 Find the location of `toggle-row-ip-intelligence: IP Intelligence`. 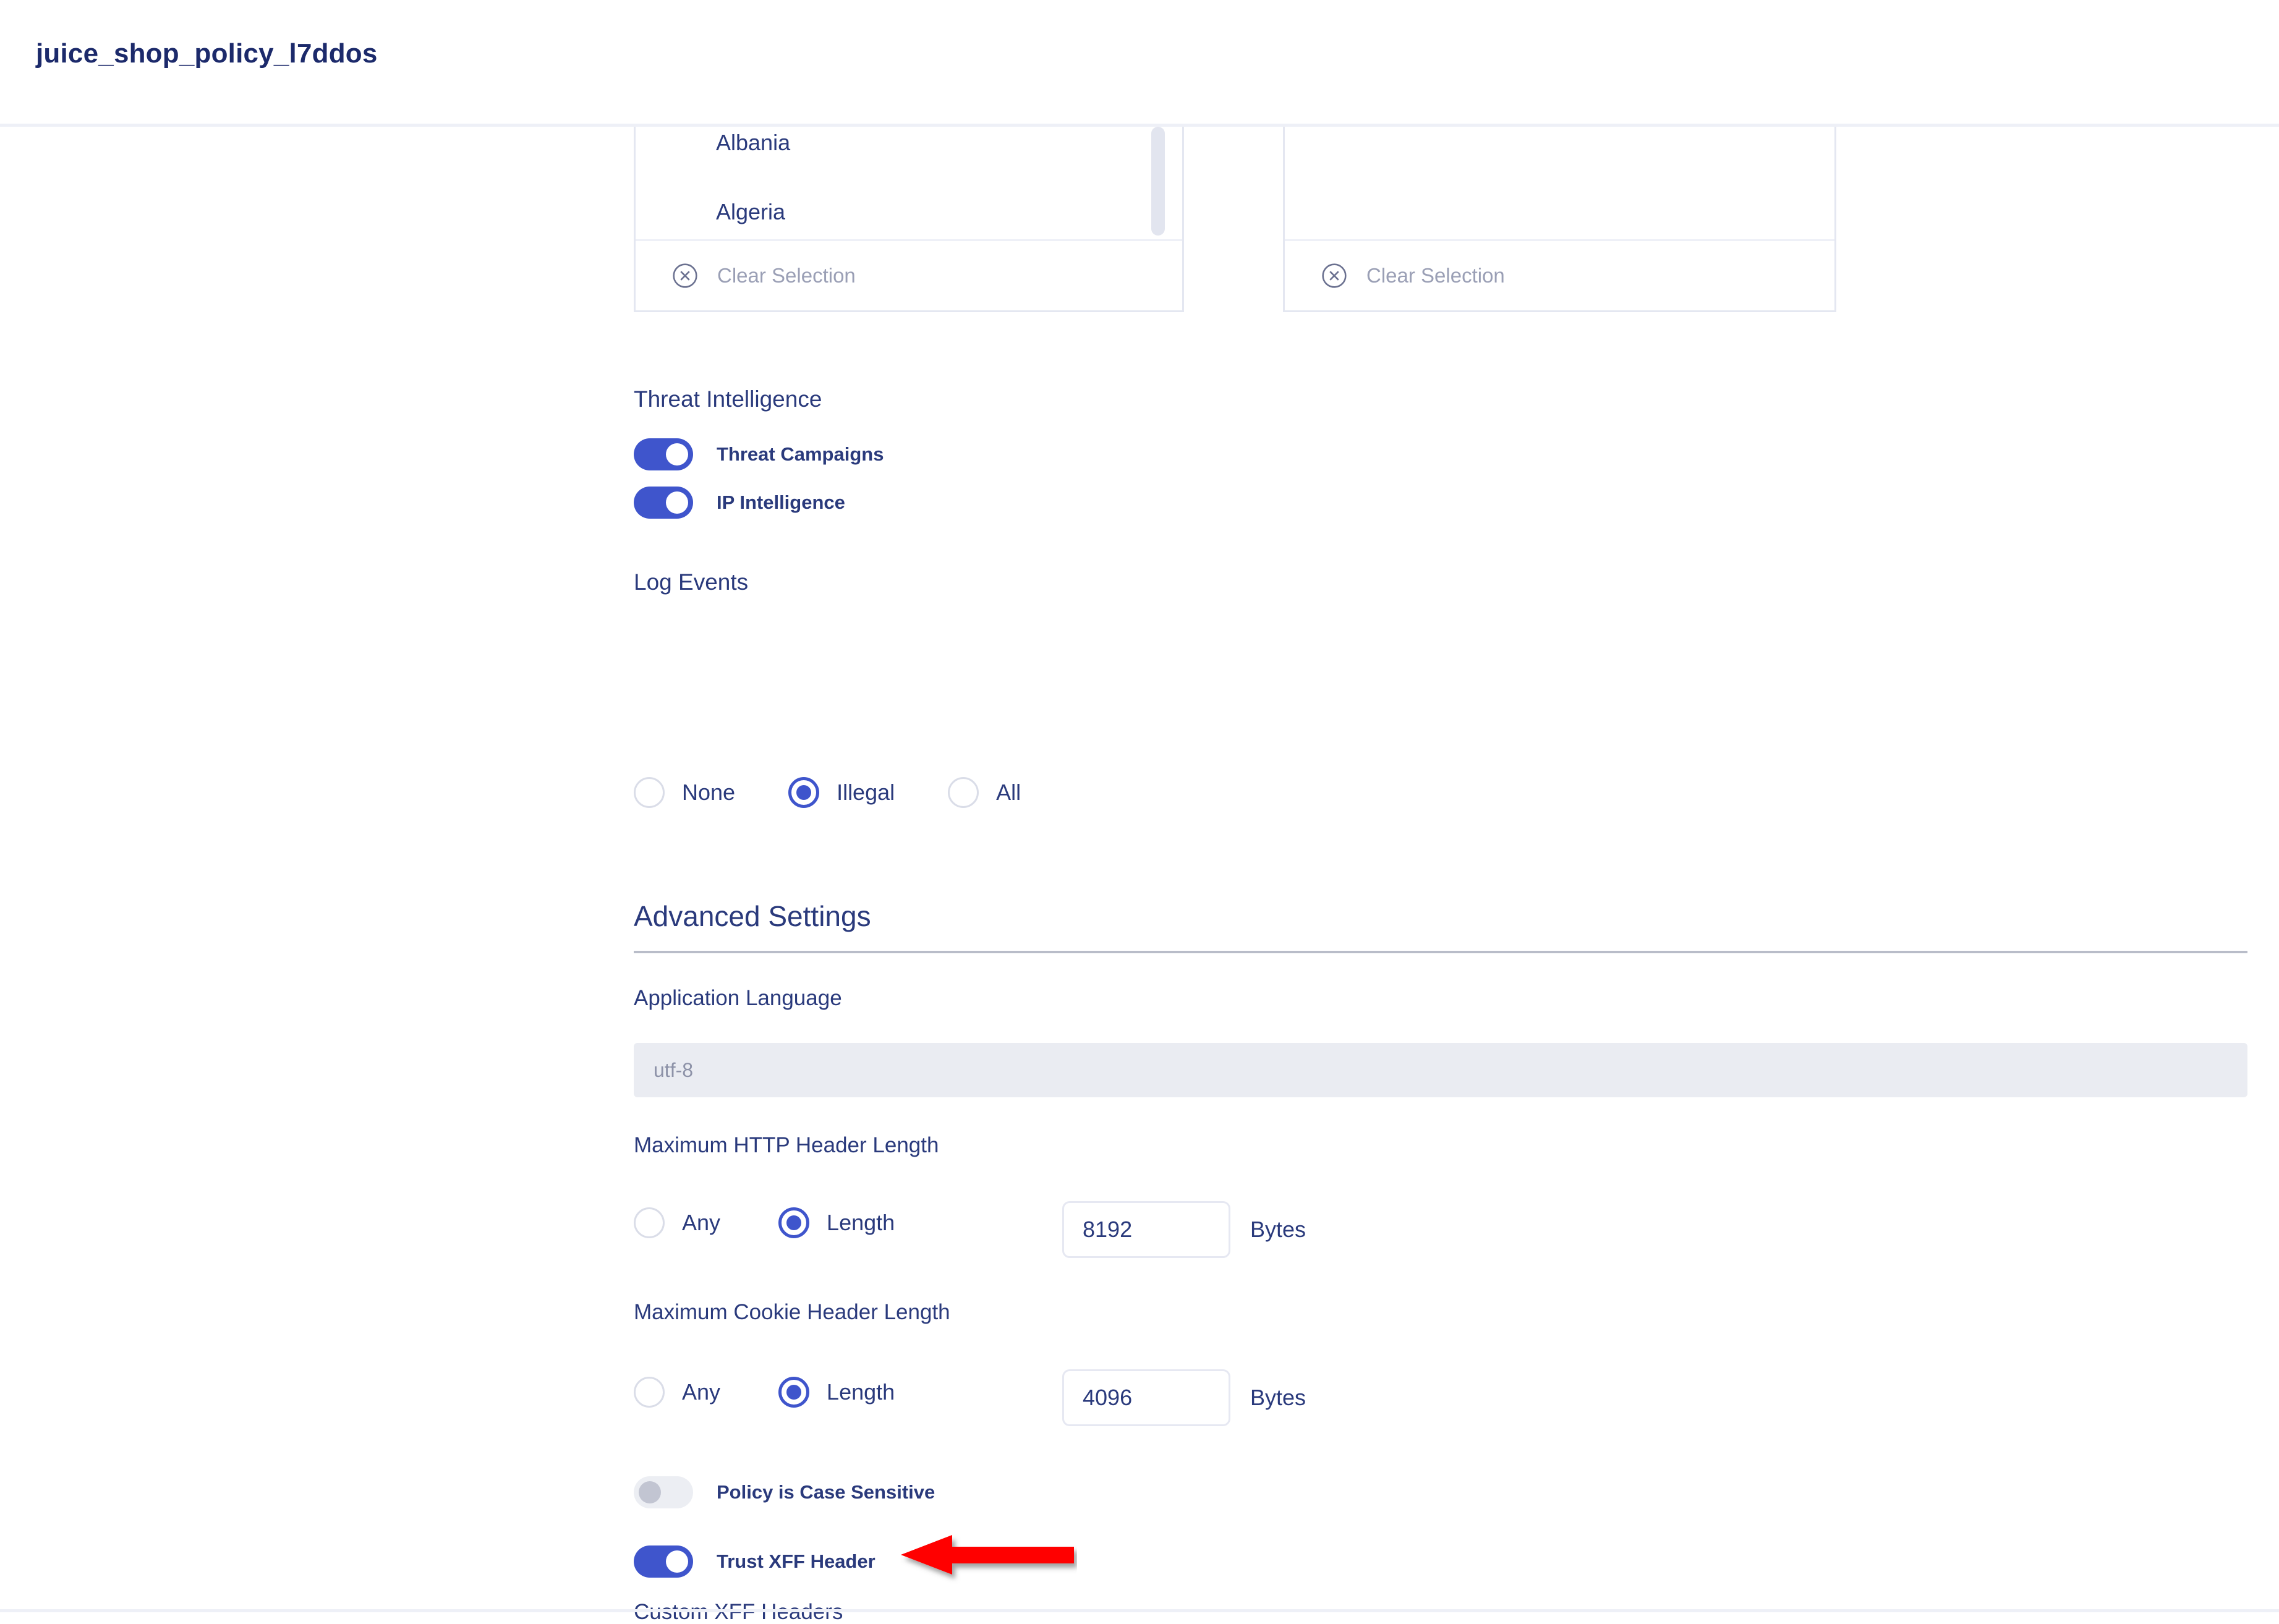

toggle-row-ip-intelligence: IP Intelligence is located at coordinates (739, 503).